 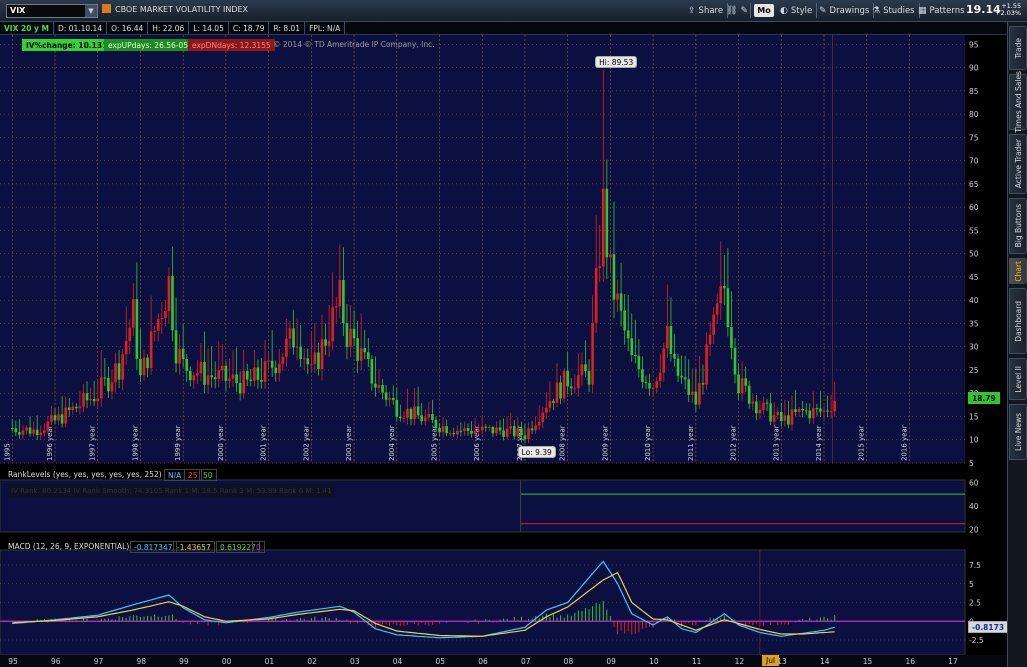 I want to click on tools-button: ⛓ ✎, so click(x=737, y=10).